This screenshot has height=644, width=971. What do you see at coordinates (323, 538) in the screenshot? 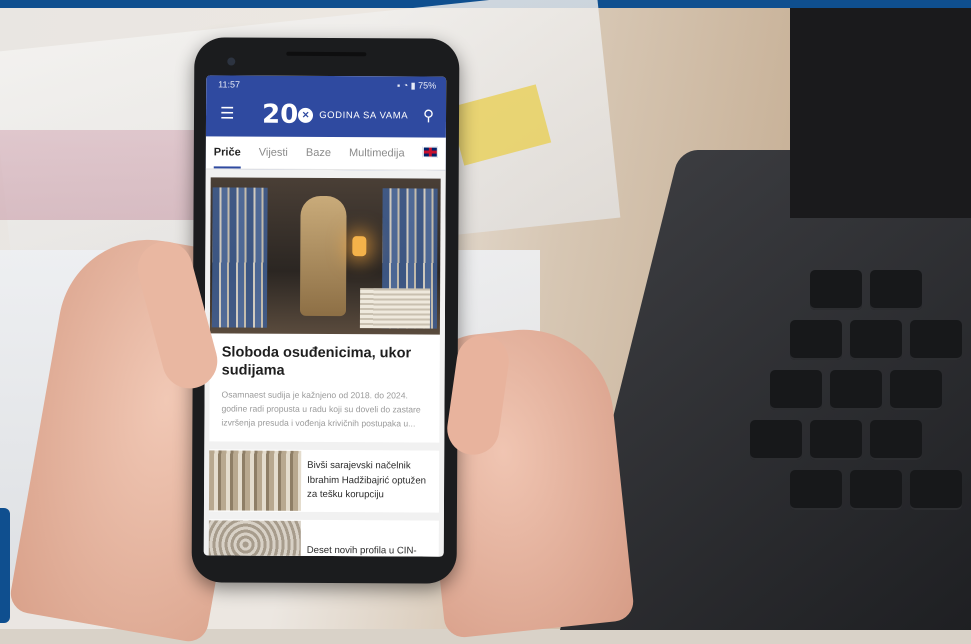
I see `list-item: Deset novih profila u CIN-` at bounding box center [323, 538].